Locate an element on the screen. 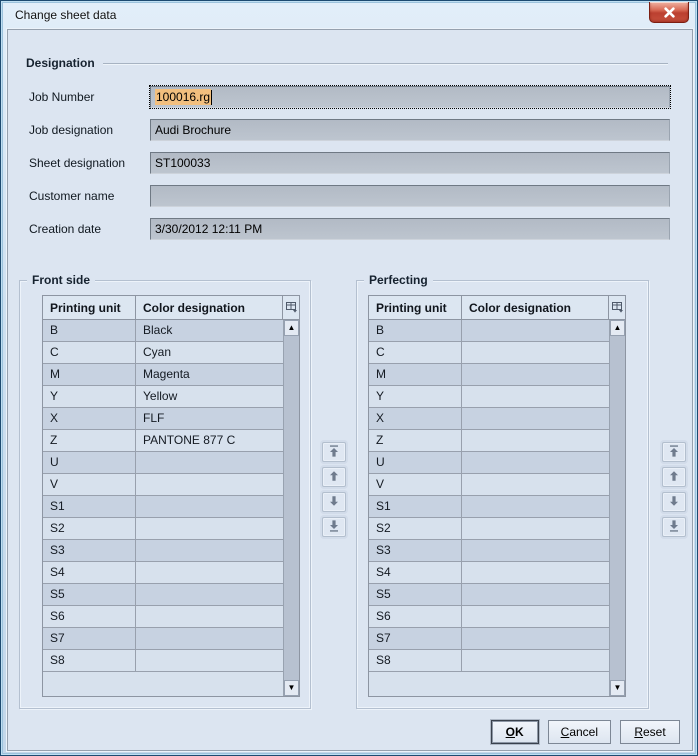 The image size is (698, 756). table-row: C is located at coordinates (489, 353).